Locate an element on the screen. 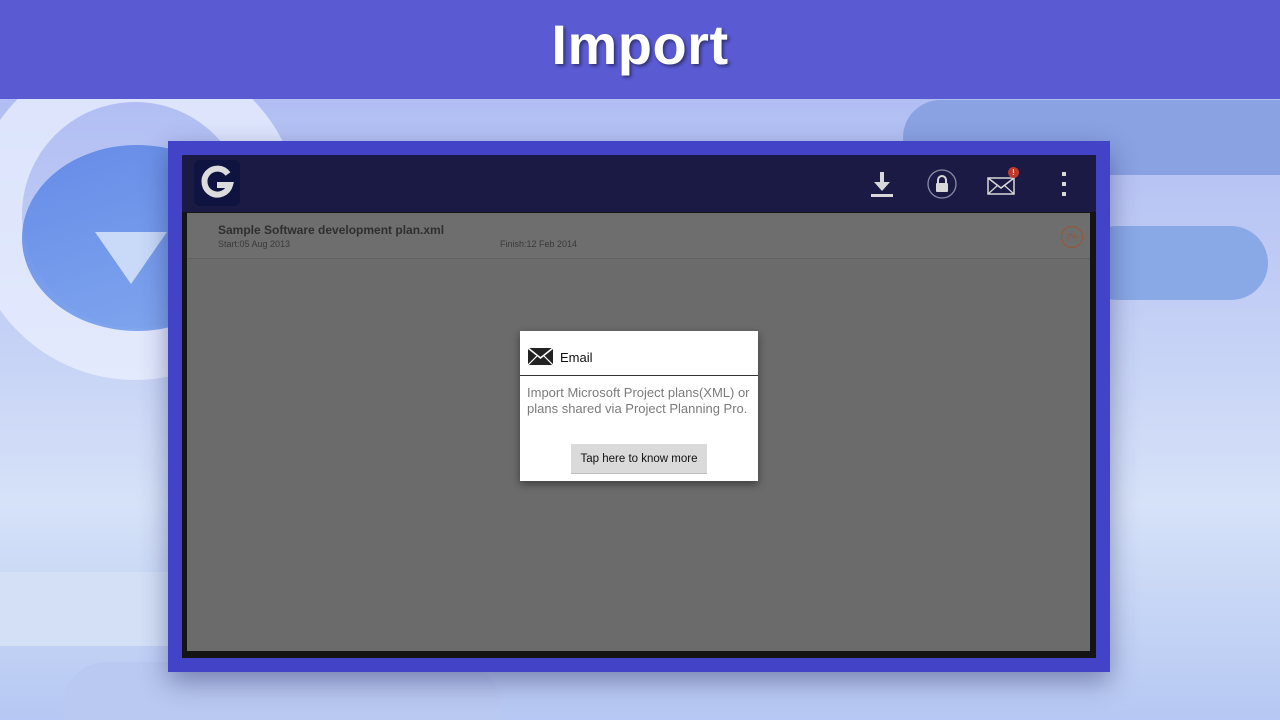 Image resolution: width=1280 pixels, height=720 pixels. lock-button is located at coordinates (942, 184).